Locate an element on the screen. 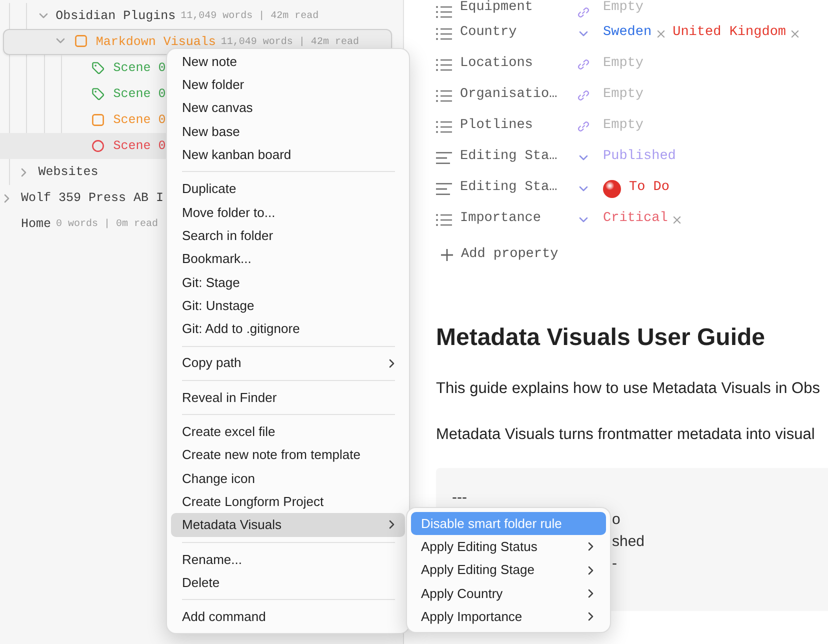 This screenshot has height=644, width=828. menu-item: Copy path is located at coordinates (288, 363).